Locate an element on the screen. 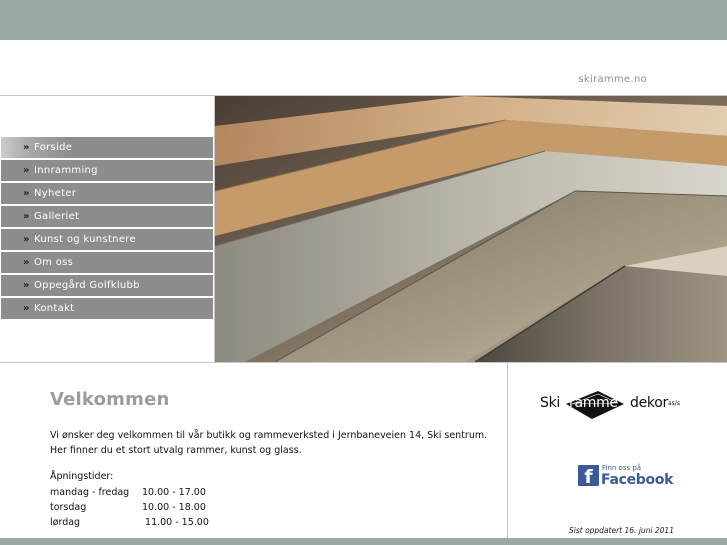 The height and width of the screenshot is (545, 727). site-link: skiramme.no is located at coordinates (612, 79).